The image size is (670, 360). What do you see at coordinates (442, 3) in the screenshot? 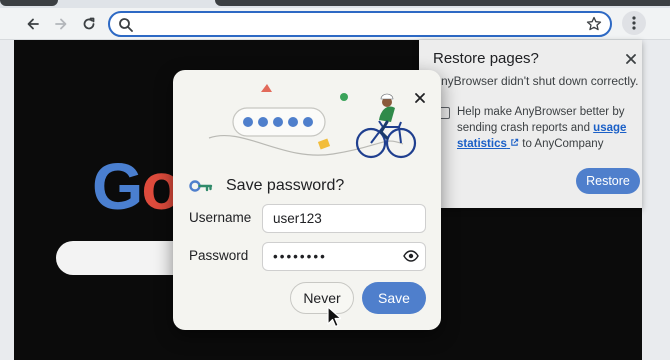
I see `browser-tab-active` at bounding box center [442, 3].